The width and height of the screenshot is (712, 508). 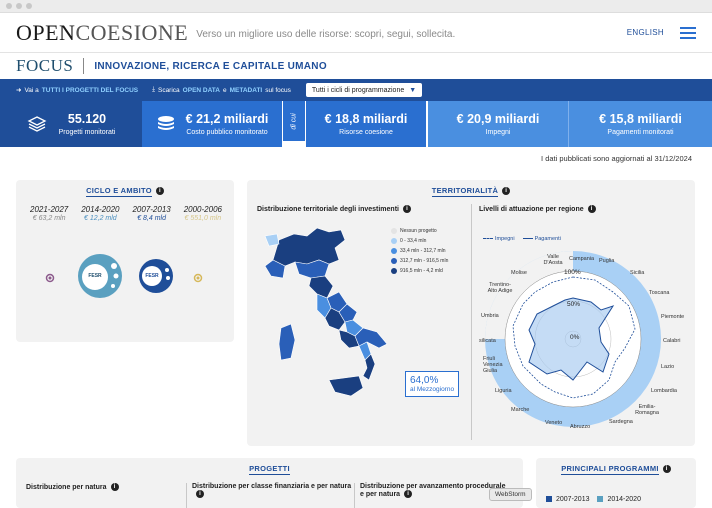 I want to click on site-logo: OPENCOESIONE, so click(x=102, y=33).